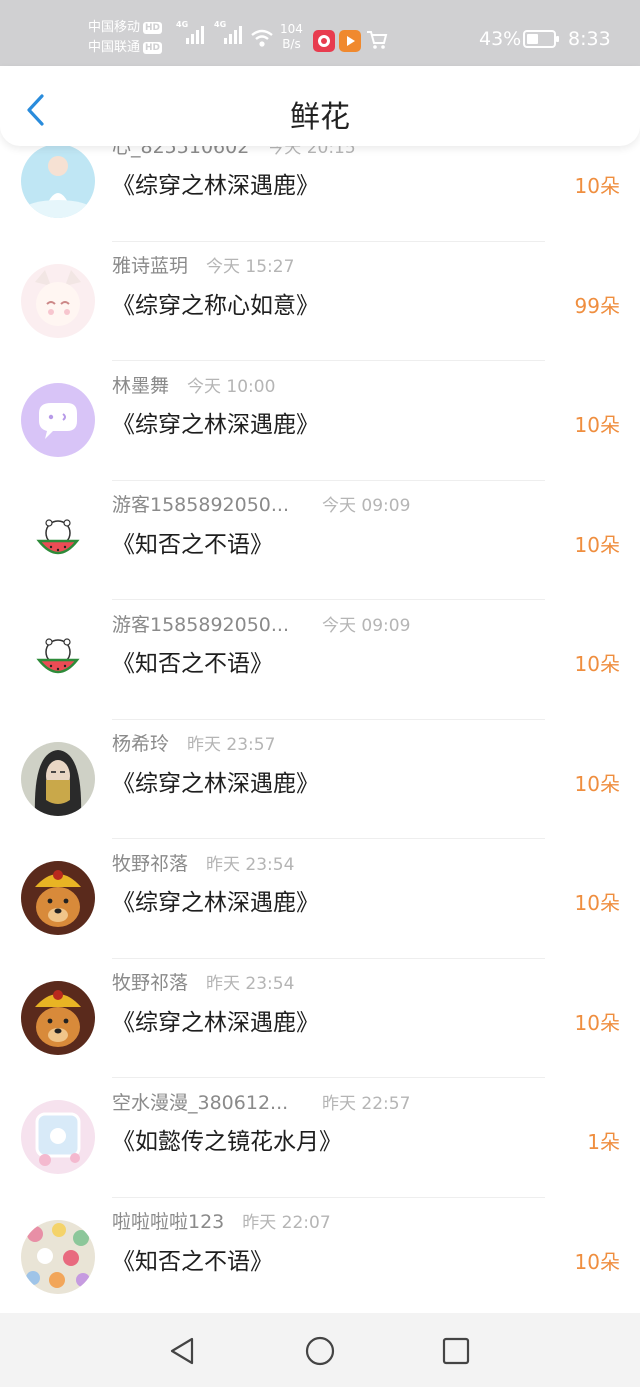  What do you see at coordinates (589, 39) in the screenshot?
I see `status-time: 8:33` at bounding box center [589, 39].